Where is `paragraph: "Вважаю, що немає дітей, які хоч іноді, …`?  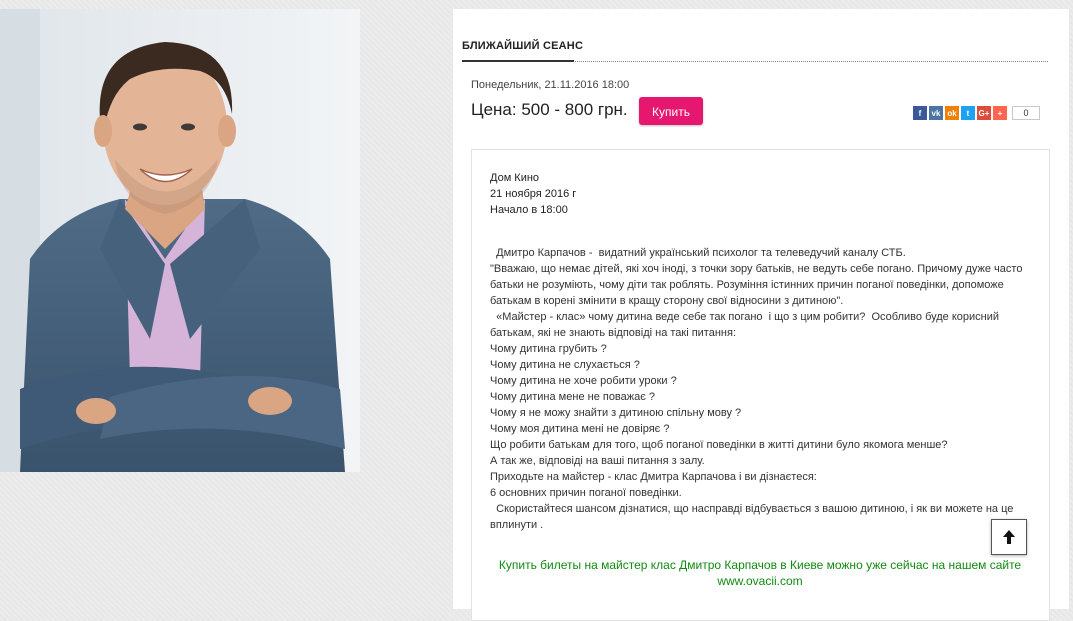 paragraph: "Вважаю, що немає дітей, які хоч іноді, … is located at coordinates (758, 285).